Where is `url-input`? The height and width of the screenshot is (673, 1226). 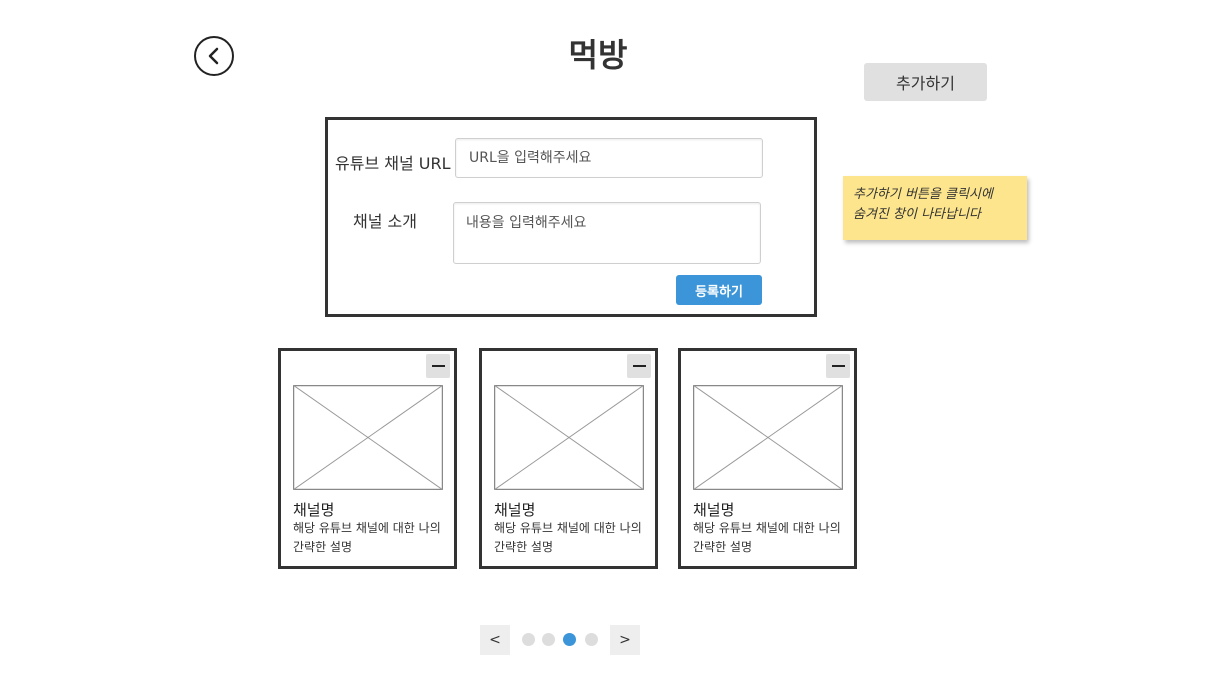
url-input is located at coordinates (609, 158).